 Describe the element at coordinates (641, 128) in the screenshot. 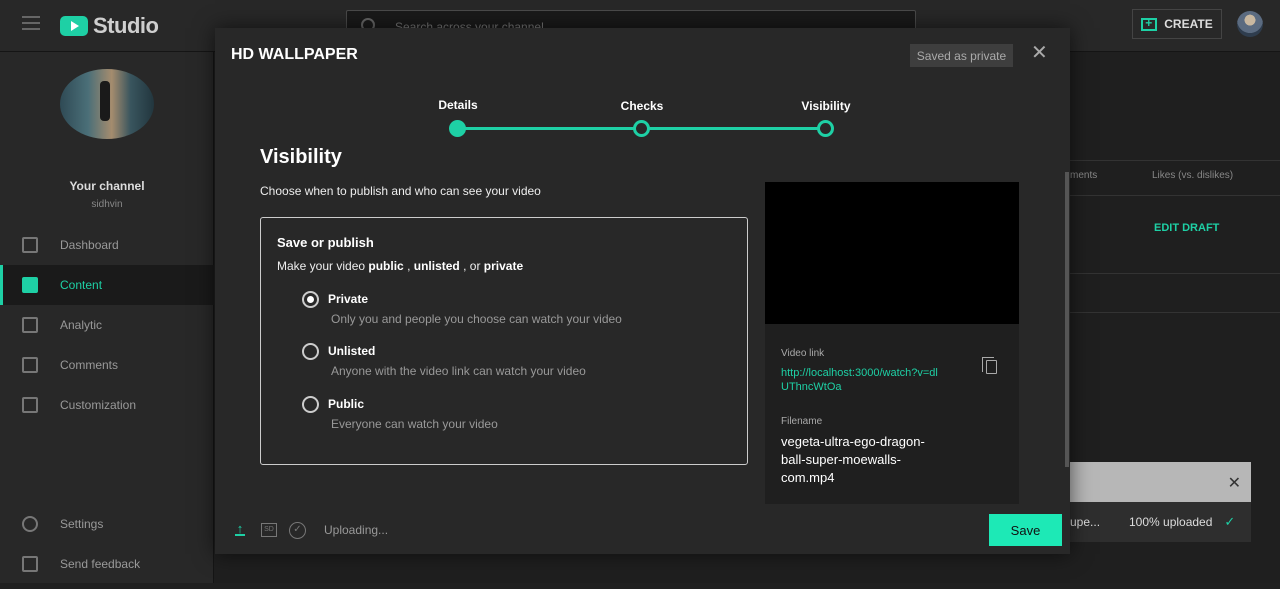

I see `step-checks-dot` at that location.